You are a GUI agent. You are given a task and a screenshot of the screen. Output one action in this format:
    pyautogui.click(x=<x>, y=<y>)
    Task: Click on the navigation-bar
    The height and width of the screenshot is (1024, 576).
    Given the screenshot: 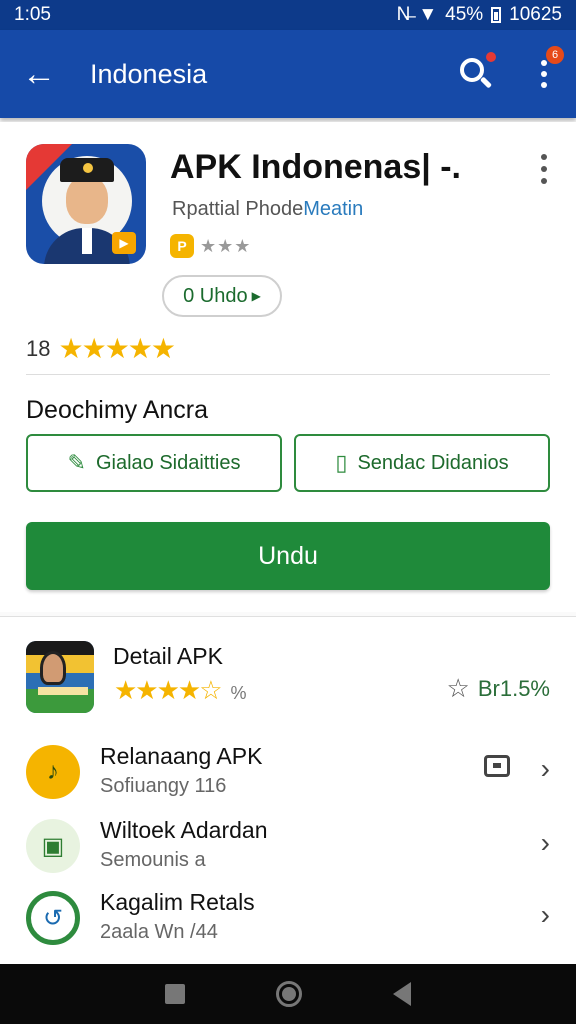 What is the action you would take?
    pyautogui.click(x=288, y=994)
    